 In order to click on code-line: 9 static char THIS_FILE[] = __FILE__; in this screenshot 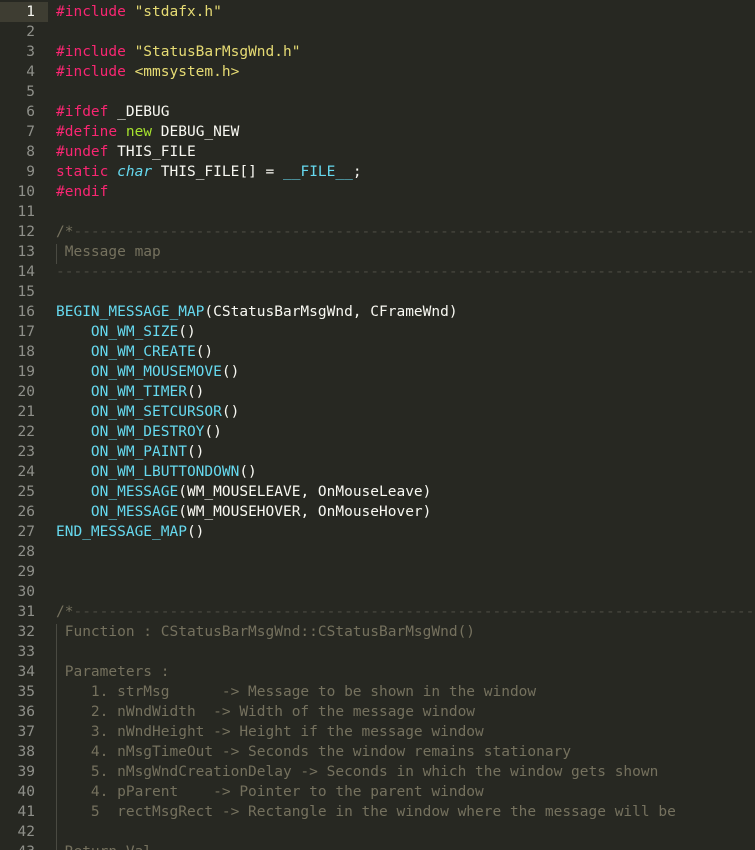, I will do `click(377, 172)`.